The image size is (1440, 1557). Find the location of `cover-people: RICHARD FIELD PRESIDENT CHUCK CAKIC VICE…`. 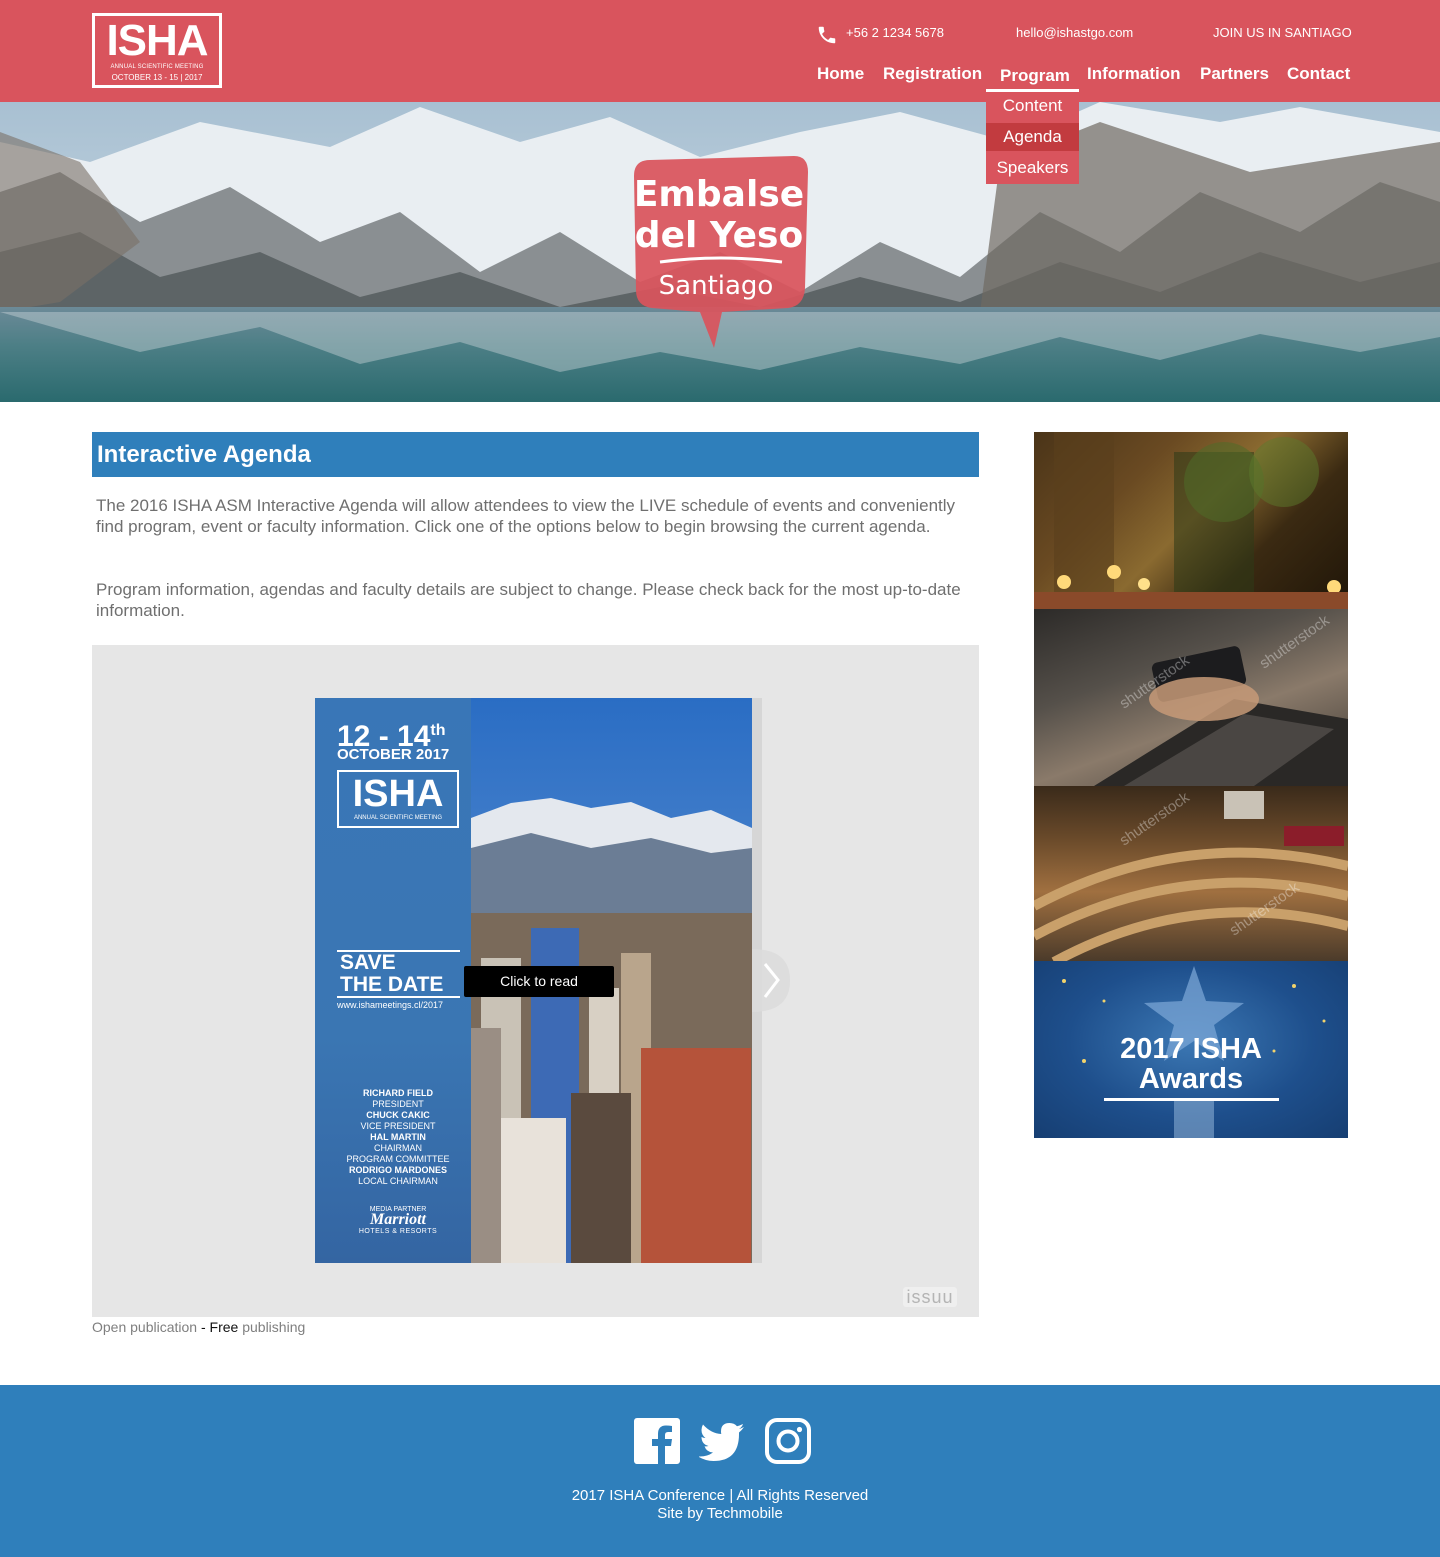

cover-people: RICHARD FIELD PRESIDENT CHUCK CAKIC VICE… is located at coordinates (398, 1137).